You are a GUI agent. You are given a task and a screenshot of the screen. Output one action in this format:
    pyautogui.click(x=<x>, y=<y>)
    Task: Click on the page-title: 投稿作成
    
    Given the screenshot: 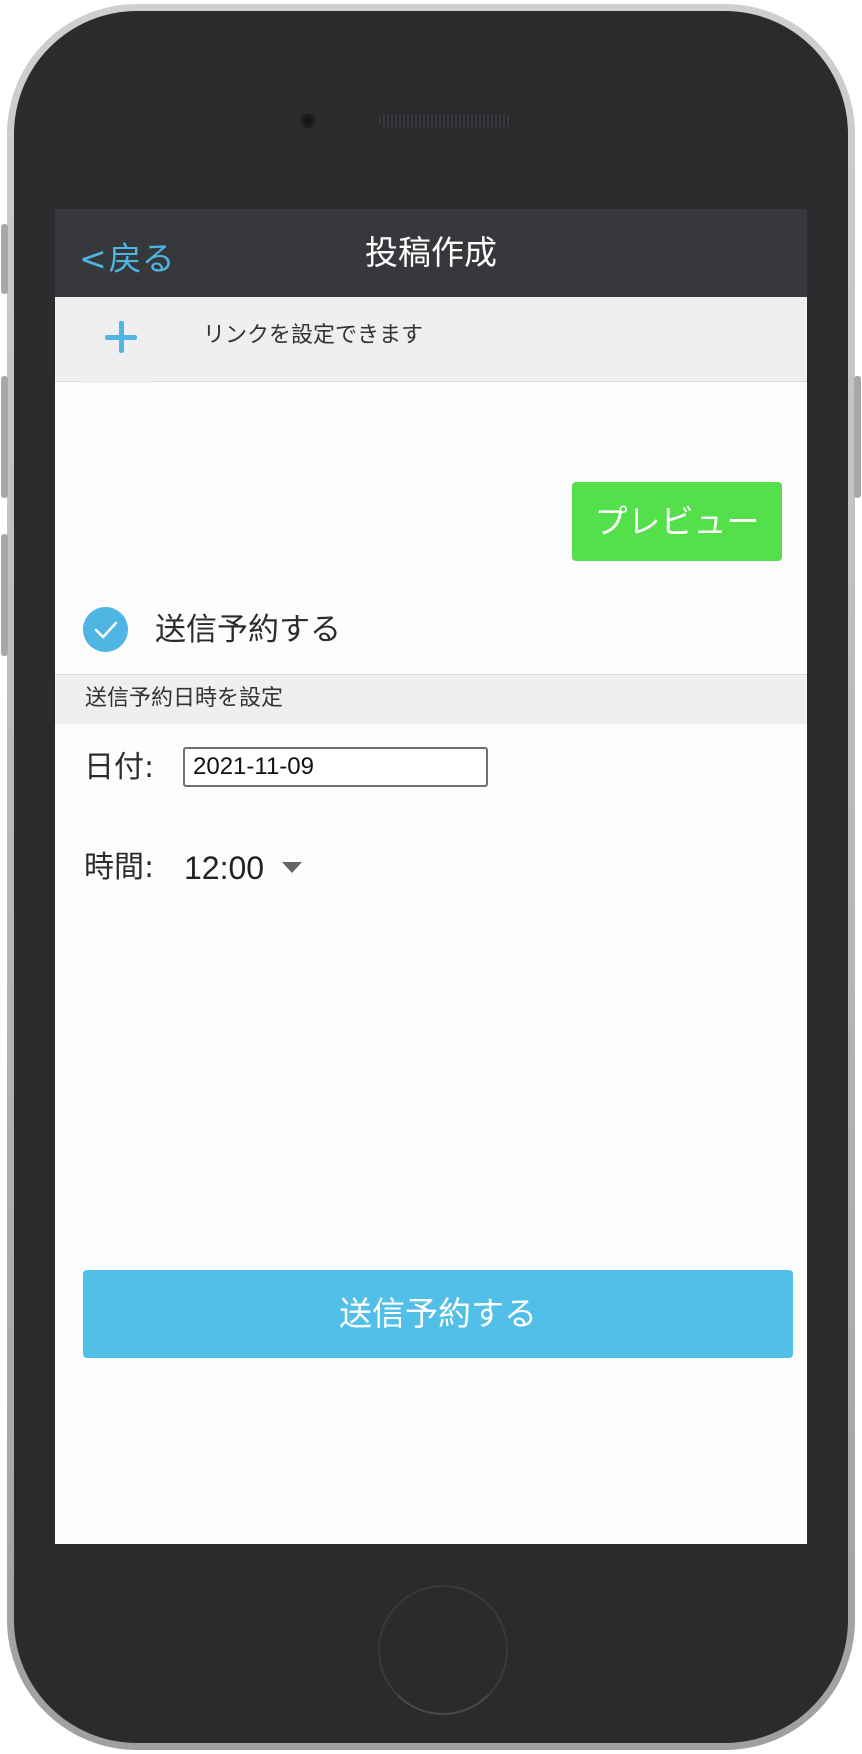 What is the action you would take?
    pyautogui.click(x=431, y=252)
    